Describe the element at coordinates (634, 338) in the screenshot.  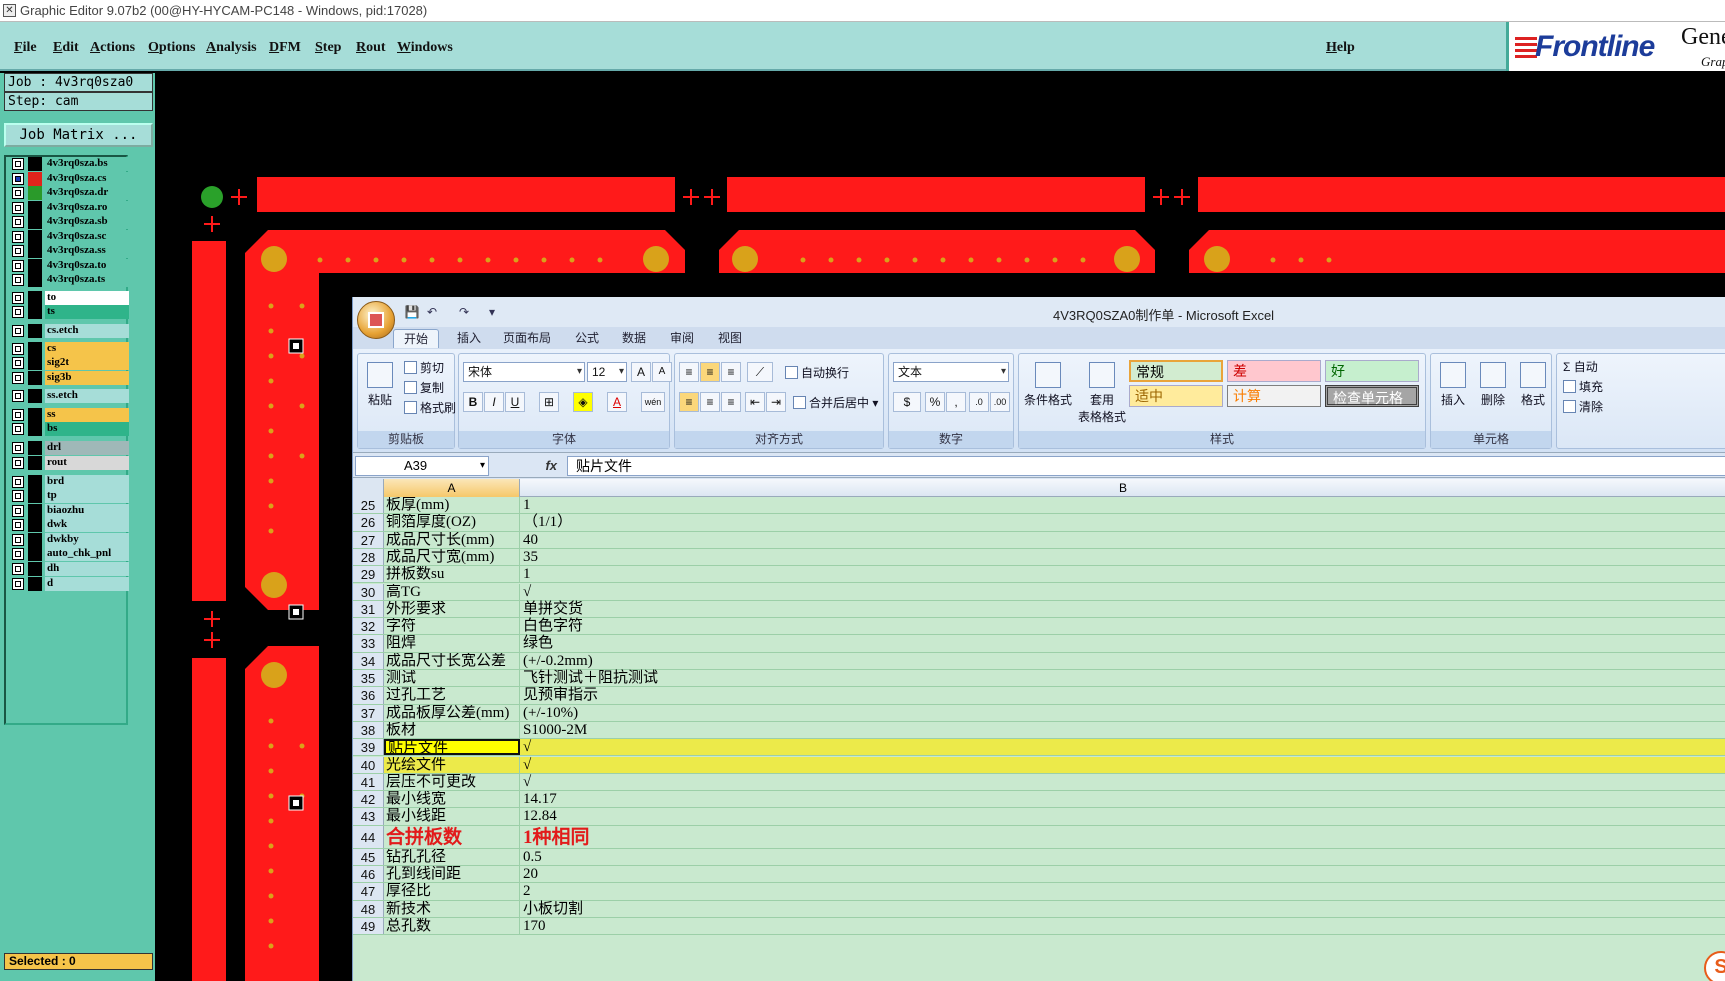
I see `tab-data: 数据` at that location.